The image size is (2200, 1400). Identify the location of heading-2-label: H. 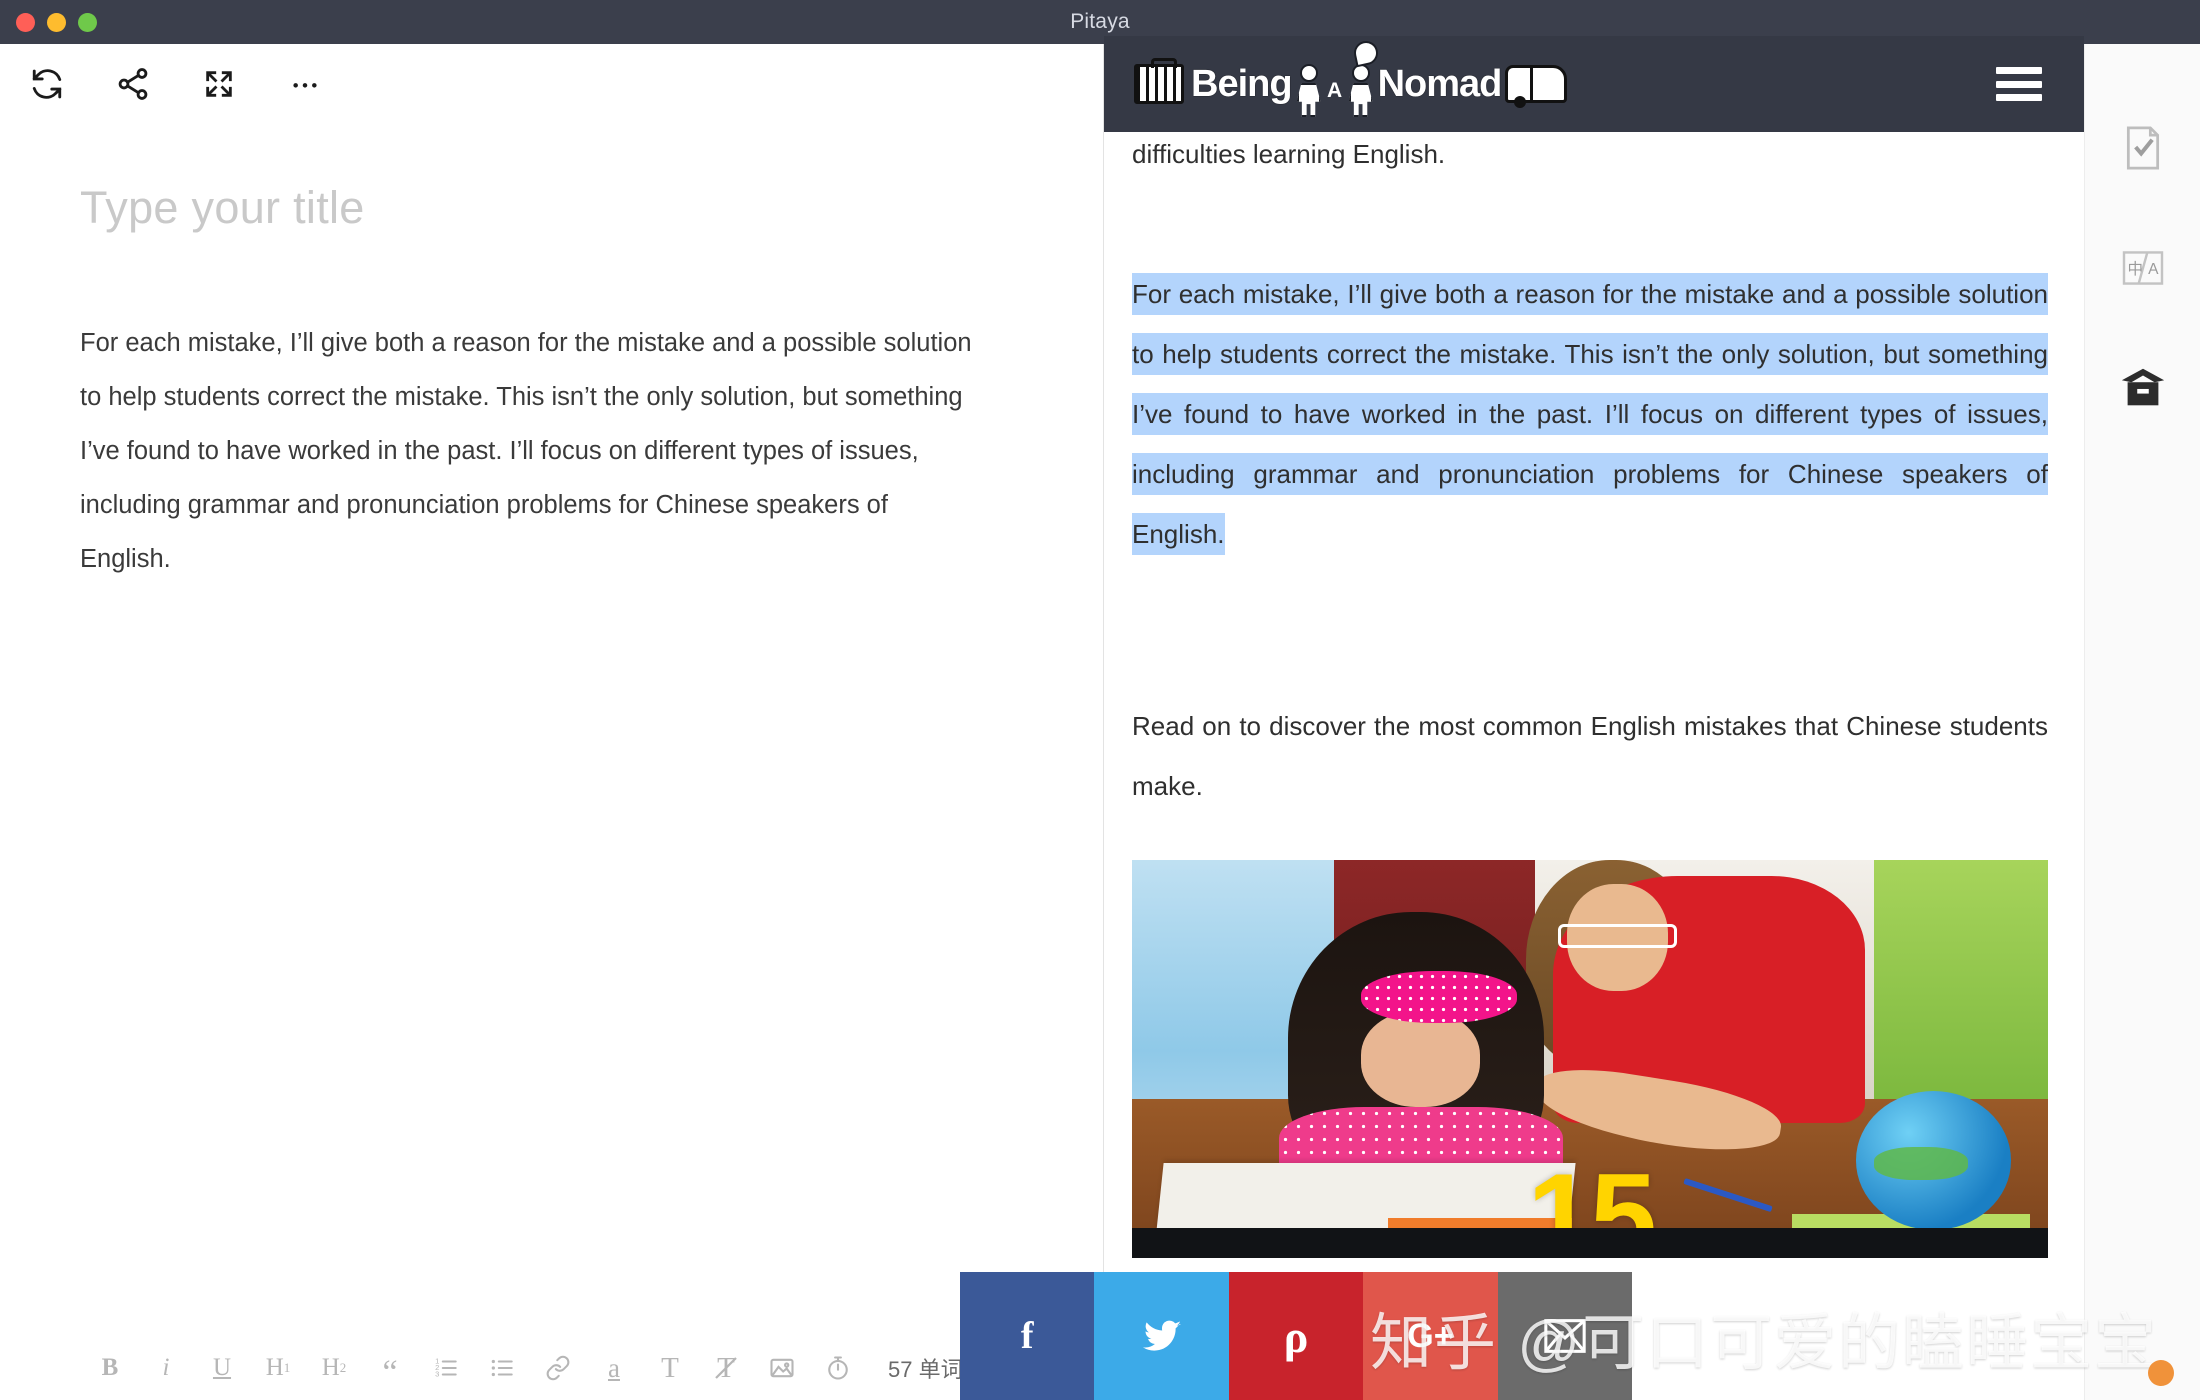
(330, 1367).